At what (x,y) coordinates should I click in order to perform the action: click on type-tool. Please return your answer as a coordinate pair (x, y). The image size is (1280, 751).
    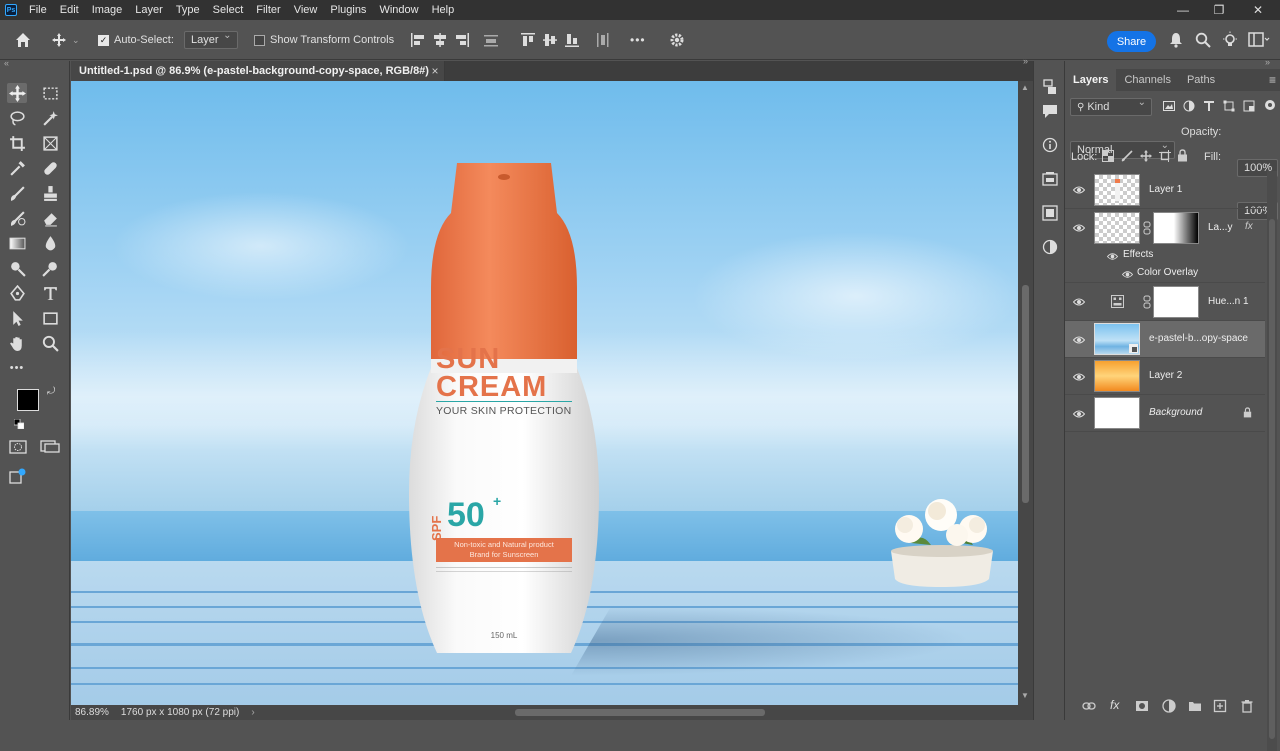
    Looking at the image, I should click on (50, 293).